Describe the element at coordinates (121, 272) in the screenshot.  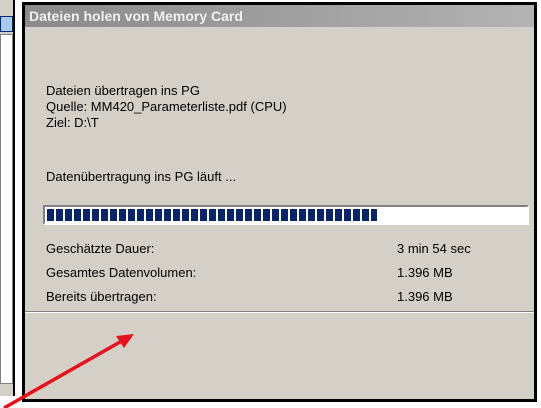
I see `total-volume-label: Gesamtes Datenvolumen:` at that location.